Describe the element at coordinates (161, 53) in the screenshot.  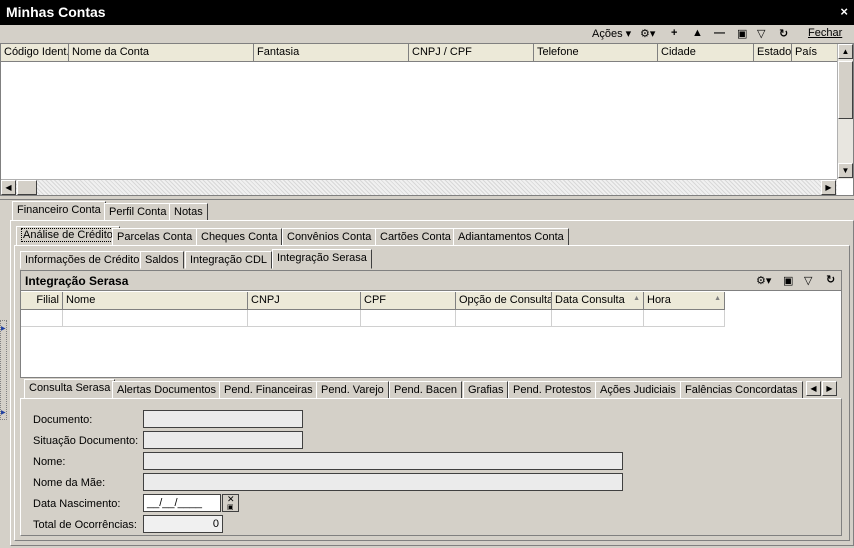
I see `col-nome-conta: Nome da Conta` at that location.